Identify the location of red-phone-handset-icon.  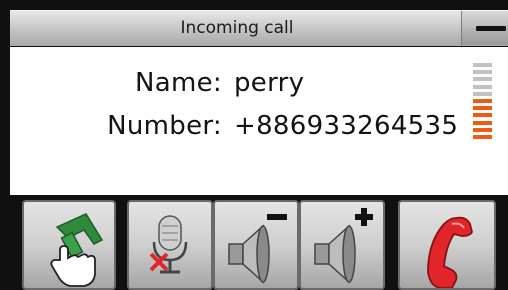
(450, 252).